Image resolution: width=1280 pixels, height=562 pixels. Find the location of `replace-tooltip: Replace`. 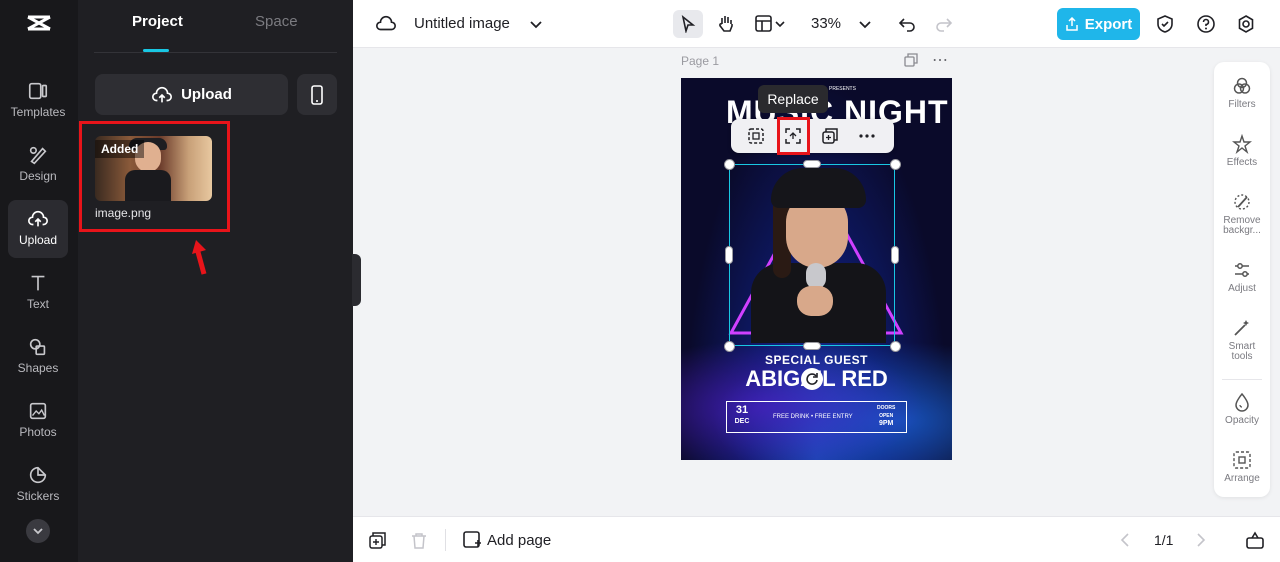

replace-tooltip: Replace is located at coordinates (793, 99).